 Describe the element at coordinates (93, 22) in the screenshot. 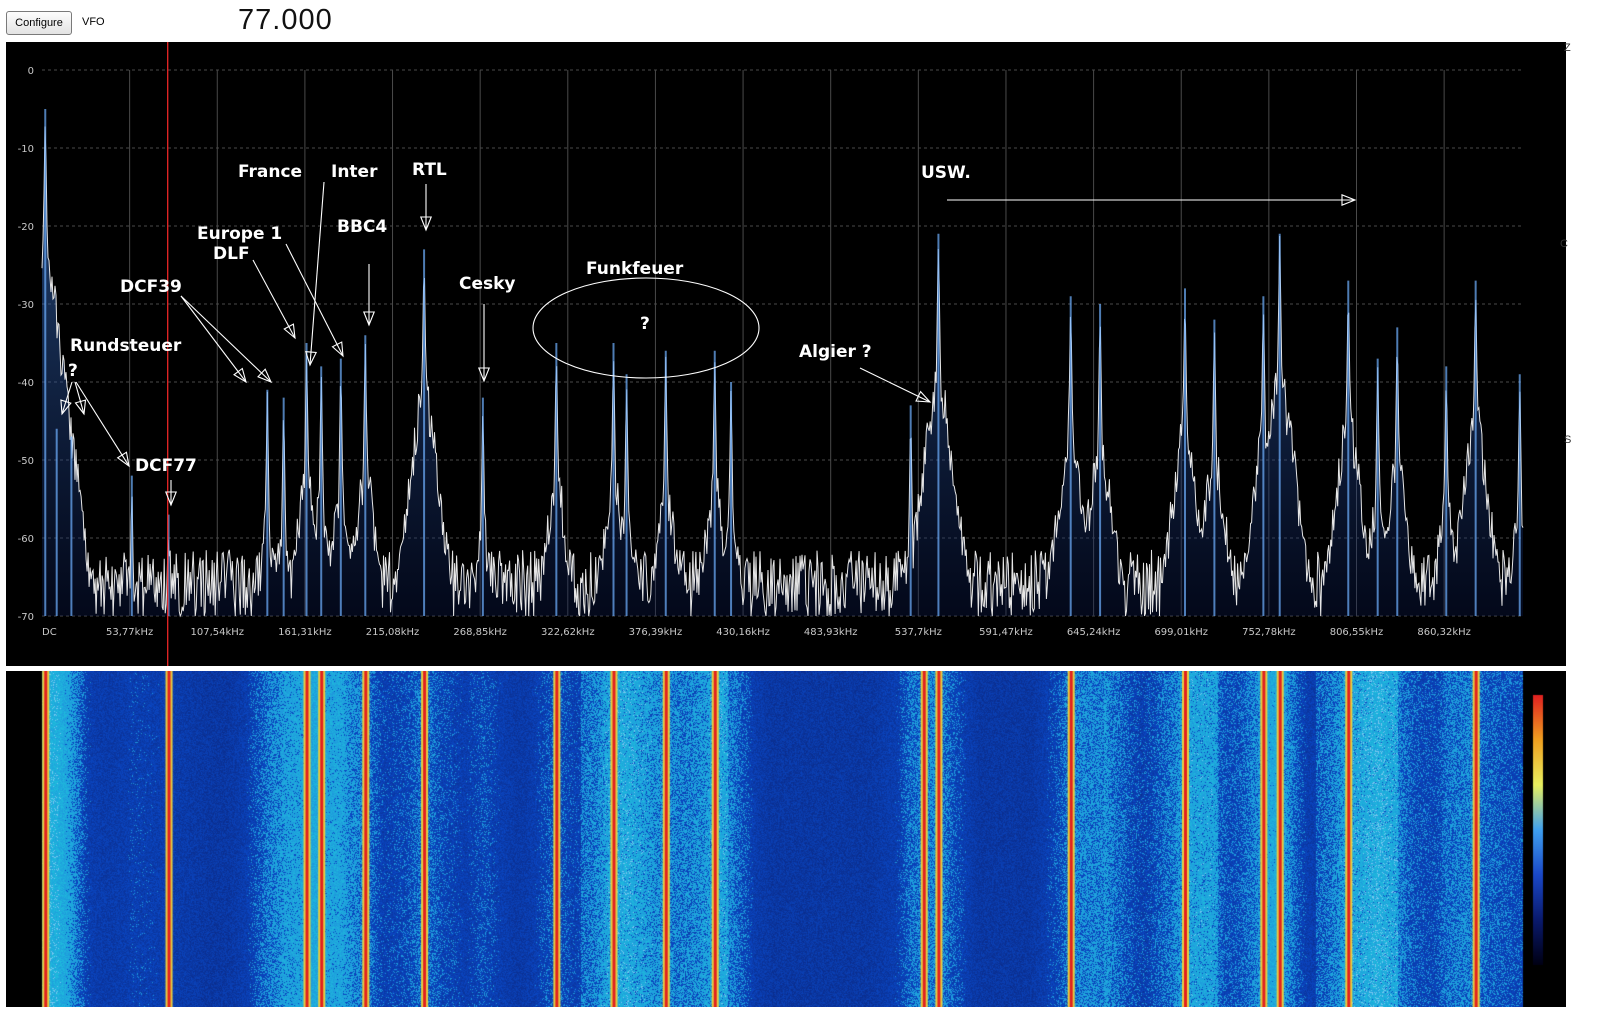

I see `vfo-label: VFO` at that location.